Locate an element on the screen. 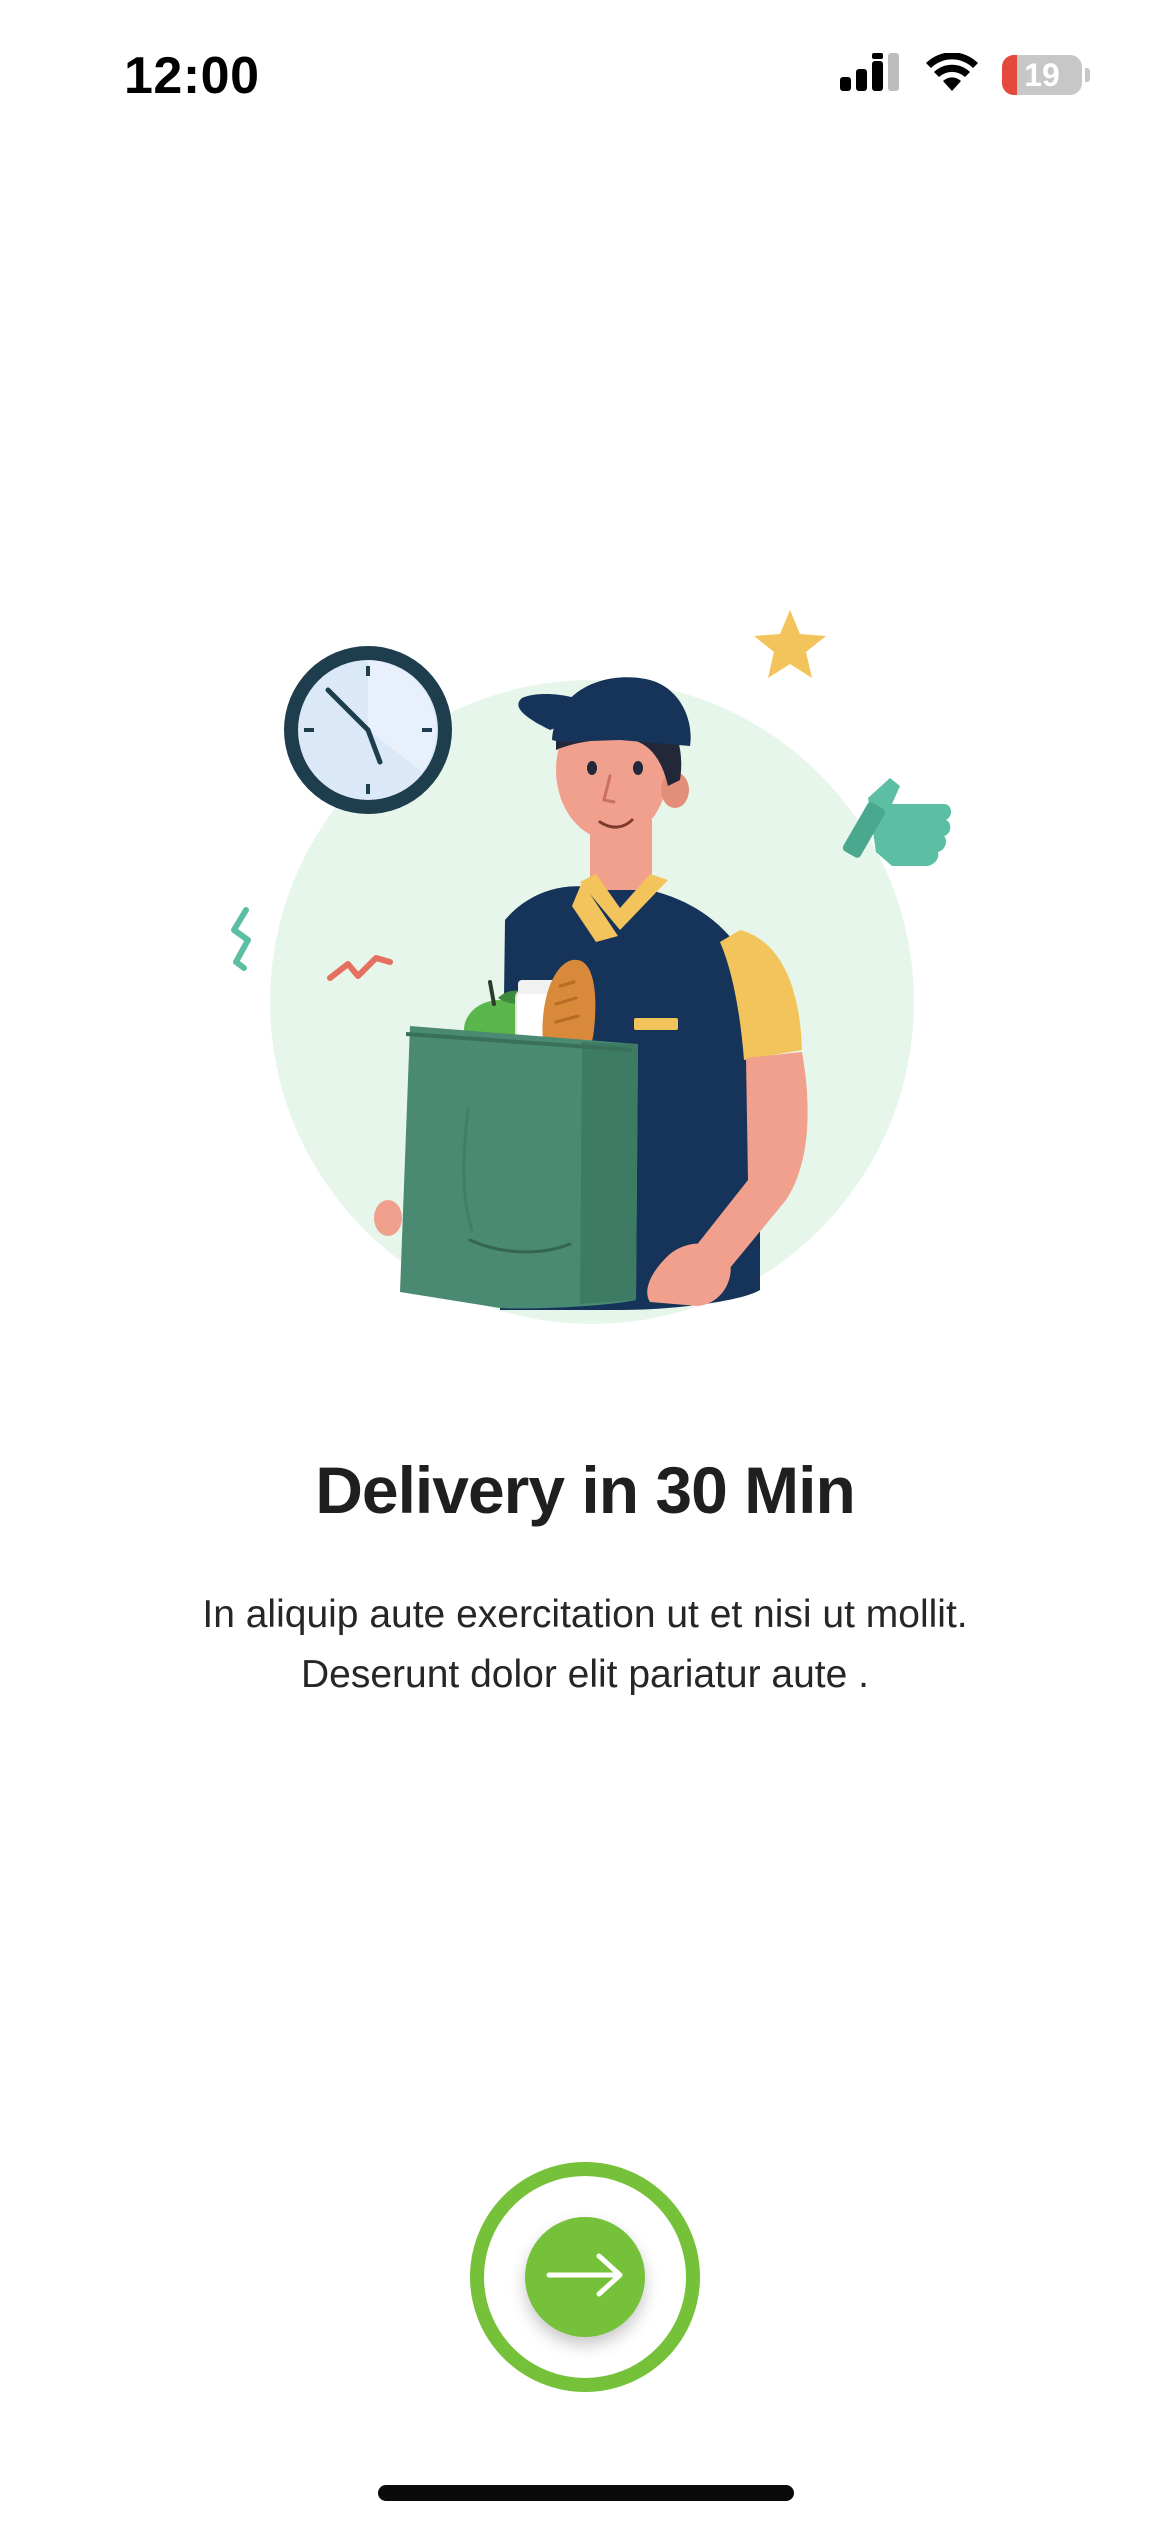 The image size is (1170, 2532). status-bar: 12:00 19 is located at coordinates (585, 75).